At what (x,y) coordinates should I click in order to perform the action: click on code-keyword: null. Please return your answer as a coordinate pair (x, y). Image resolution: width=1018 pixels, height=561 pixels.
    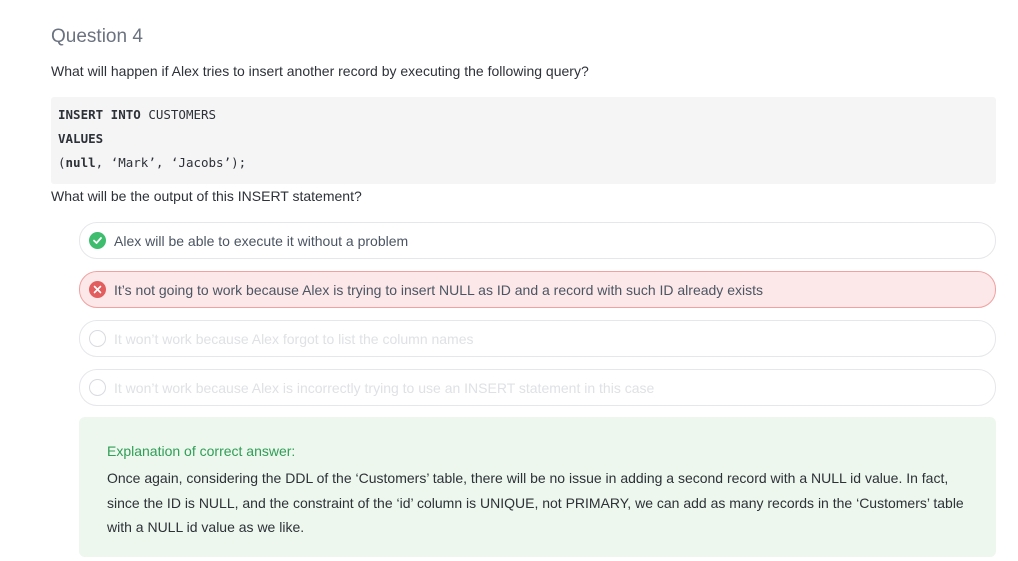
    Looking at the image, I should click on (80, 162).